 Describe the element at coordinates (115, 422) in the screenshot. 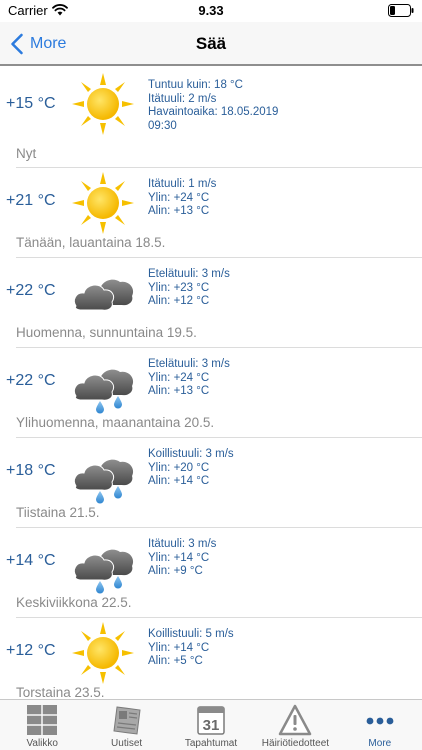

I see `day-label: Ylihuomenna, maanantaina 20.5.` at that location.